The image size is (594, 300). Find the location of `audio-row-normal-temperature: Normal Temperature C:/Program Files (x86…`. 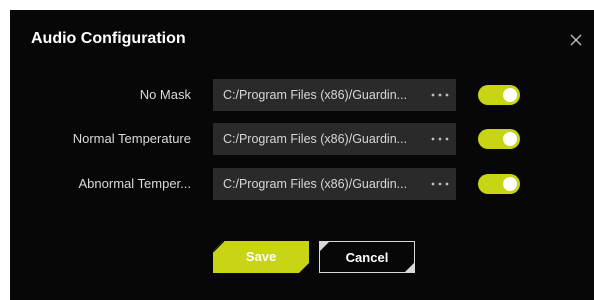

audio-row-normal-temperature: Normal Temperature C:/Program Files (x86… is located at coordinates (302, 139).